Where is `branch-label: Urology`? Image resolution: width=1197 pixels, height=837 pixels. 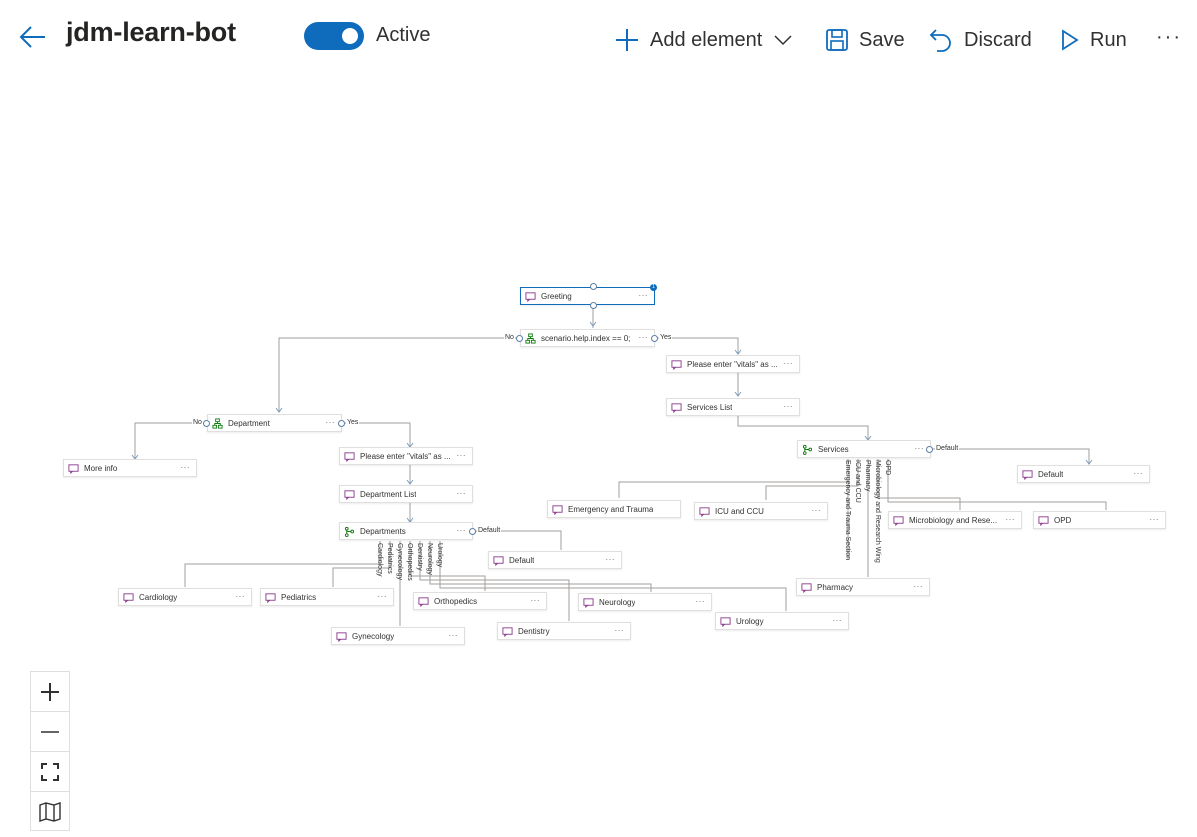 branch-label: Urology is located at coordinates (439, 555).